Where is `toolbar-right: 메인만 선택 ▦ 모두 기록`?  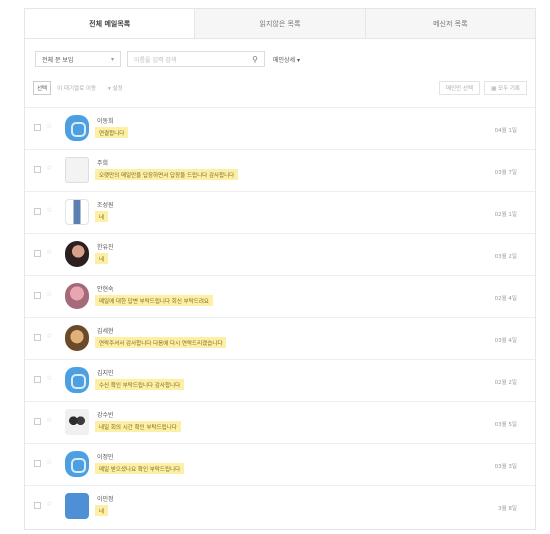 toolbar-right: 메인만 선택 ▦ 모두 기록 is located at coordinates (483, 88).